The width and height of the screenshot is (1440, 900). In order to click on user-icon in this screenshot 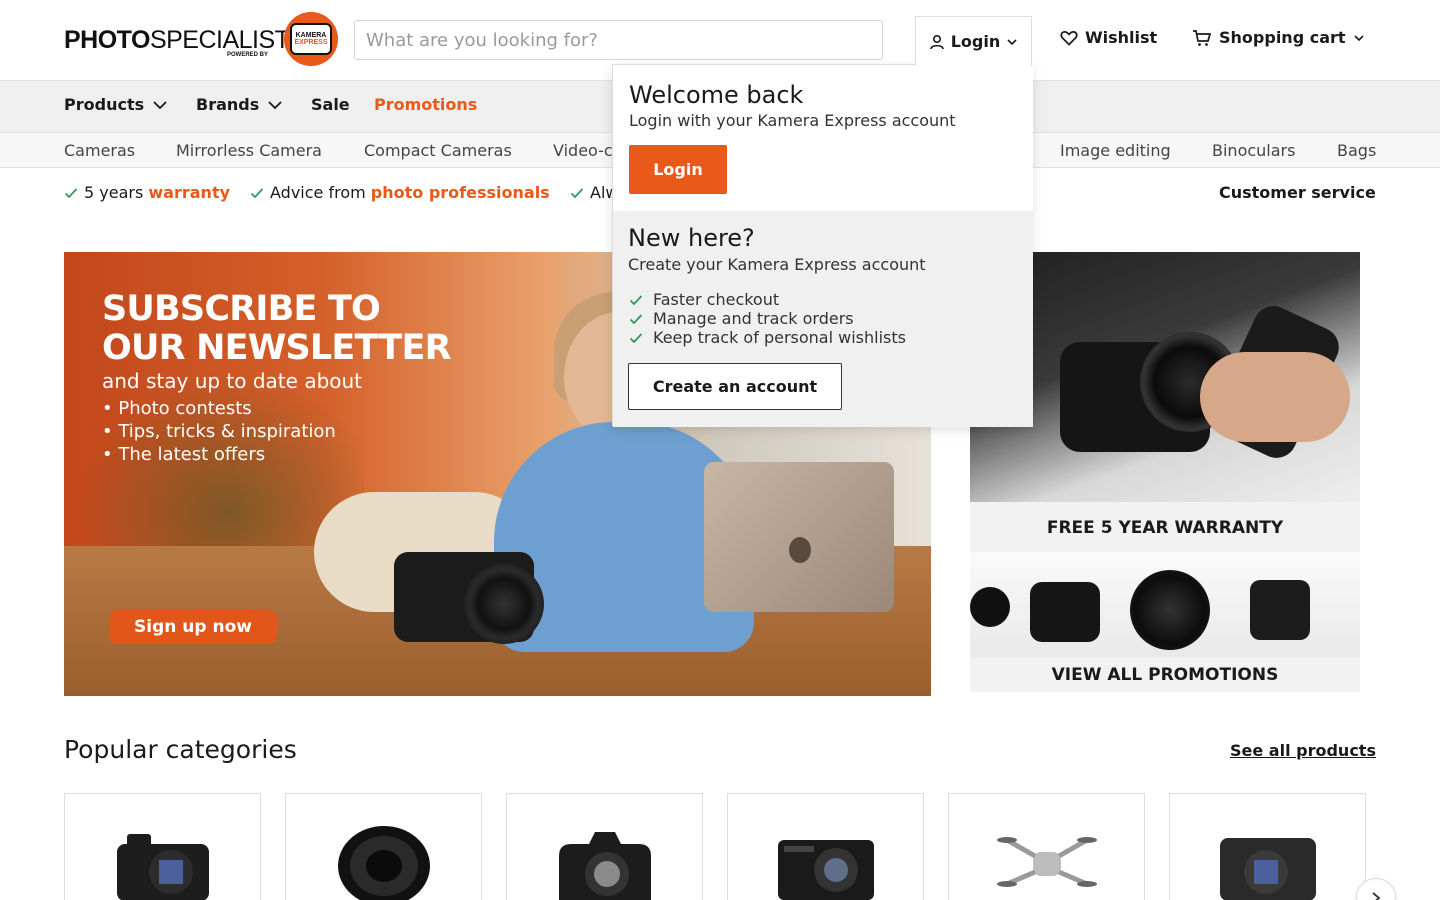, I will do `click(936, 41)`.